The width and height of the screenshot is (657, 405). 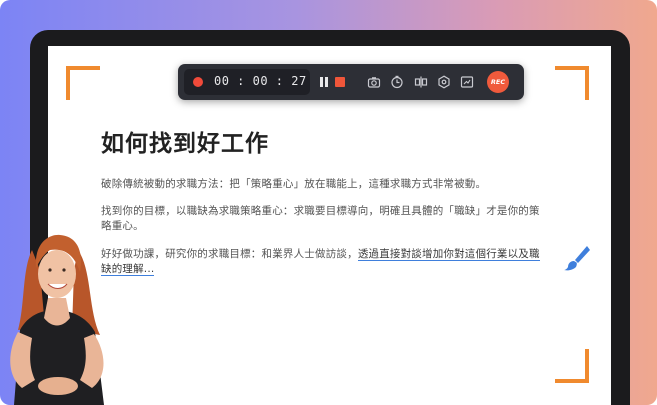 What do you see at coordinates (198, 82) in the screenshot?
I see `recording-indicator-icon` at bounding box center [198, 82].